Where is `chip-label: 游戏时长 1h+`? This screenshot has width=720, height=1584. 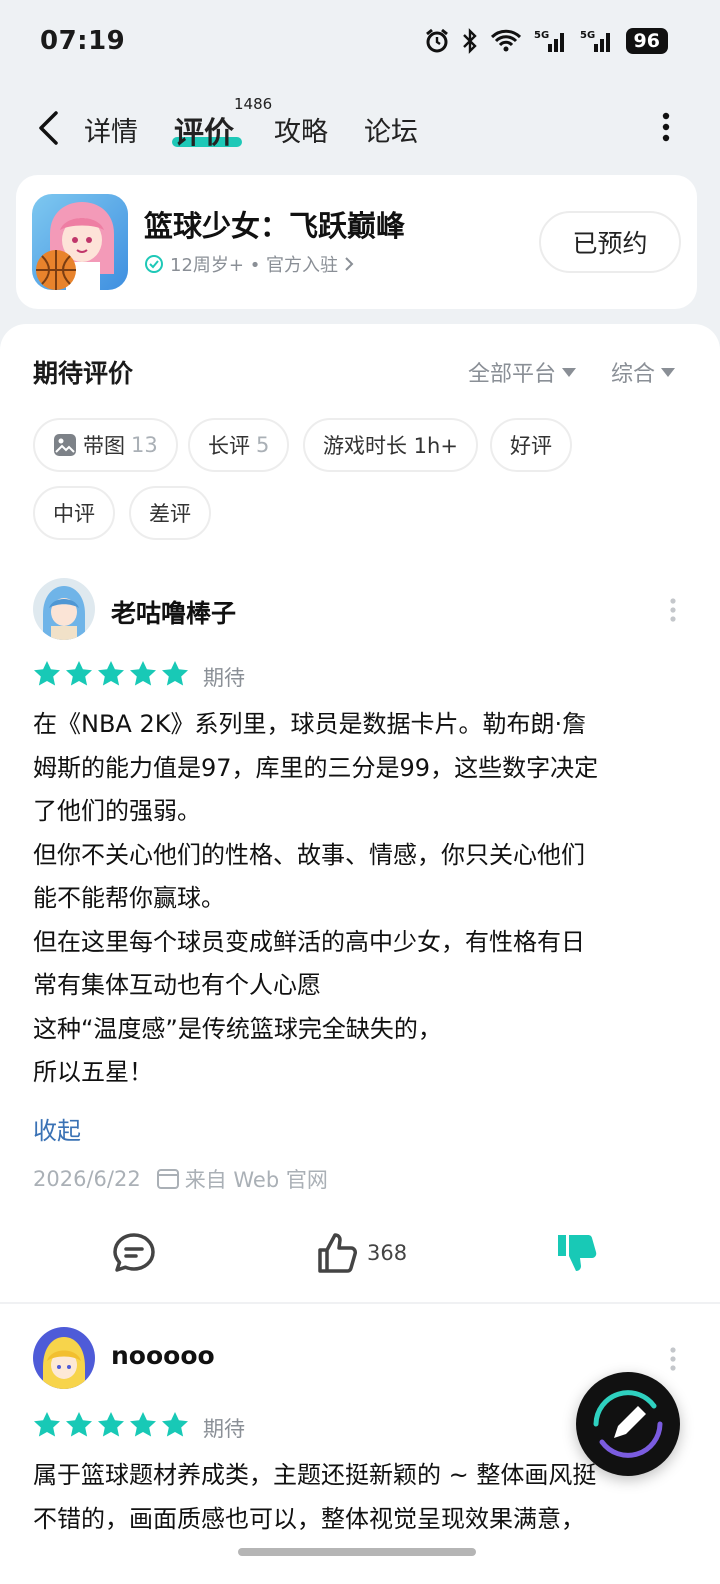
chip-label: 游戏时长 1h+ is located at coordinates (390, 446).